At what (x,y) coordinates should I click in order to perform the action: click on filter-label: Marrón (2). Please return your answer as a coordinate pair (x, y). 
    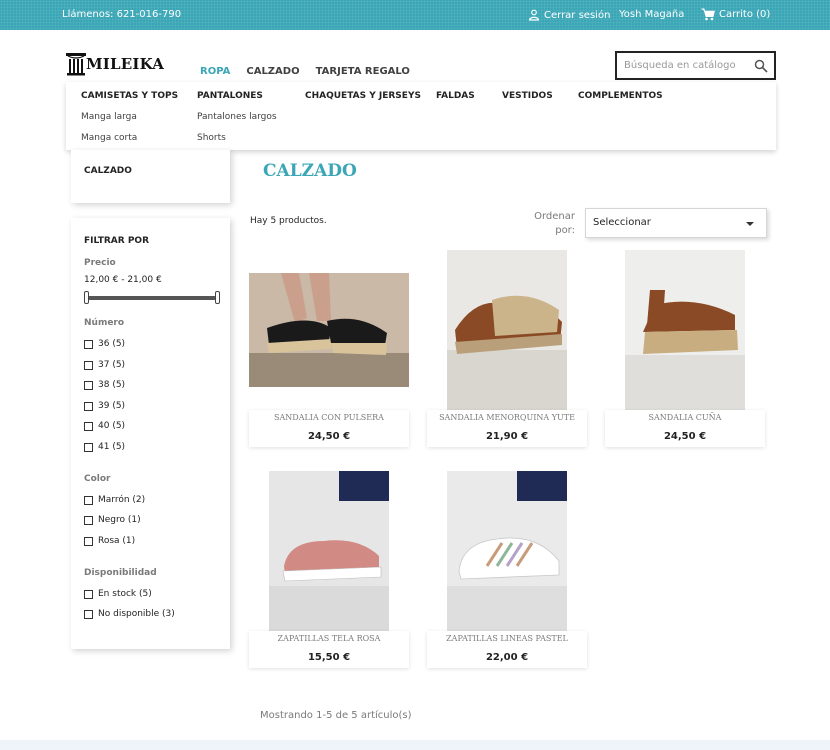
    Looking at the image, I should click on (122, 500).